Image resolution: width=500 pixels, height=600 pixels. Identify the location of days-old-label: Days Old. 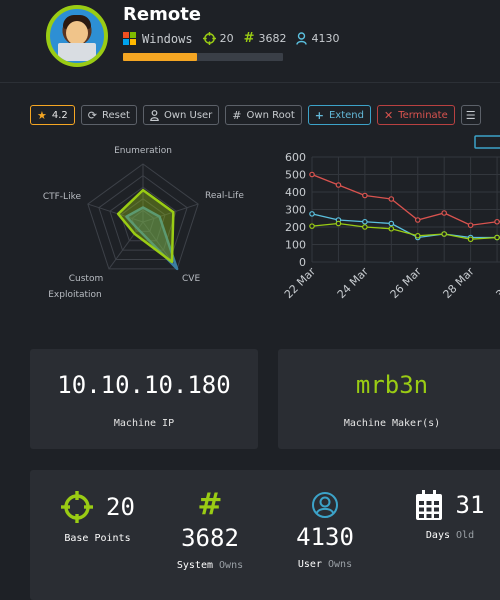
(450, 535).